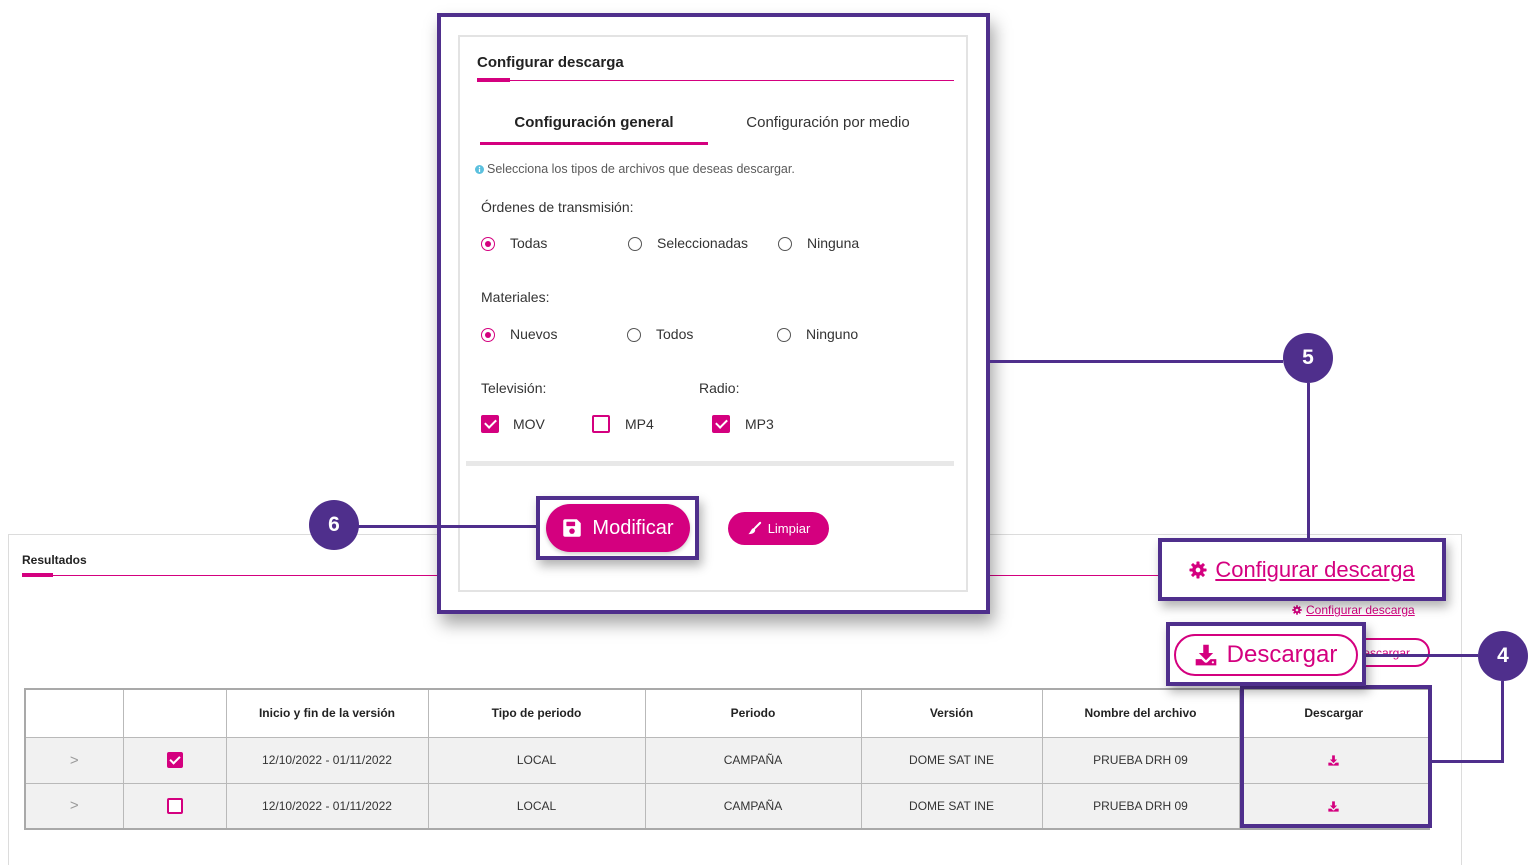  I want to click on expand-column-header, so click(74, 713).